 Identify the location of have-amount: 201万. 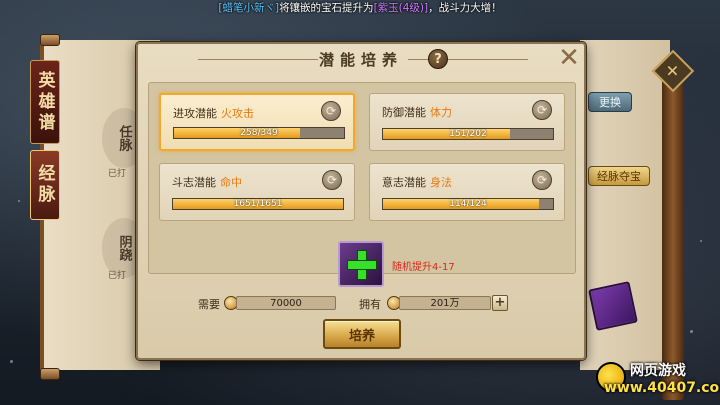
(445, 303).